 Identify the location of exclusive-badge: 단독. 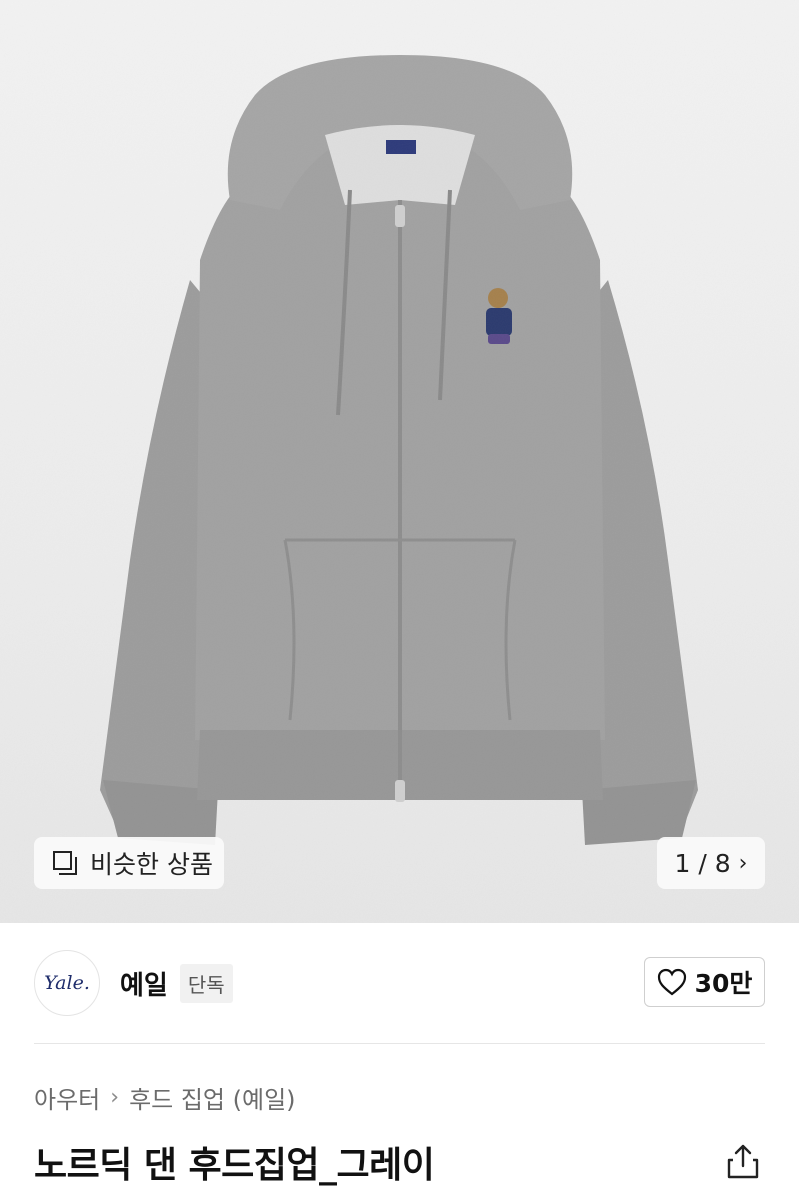
(206, 983).